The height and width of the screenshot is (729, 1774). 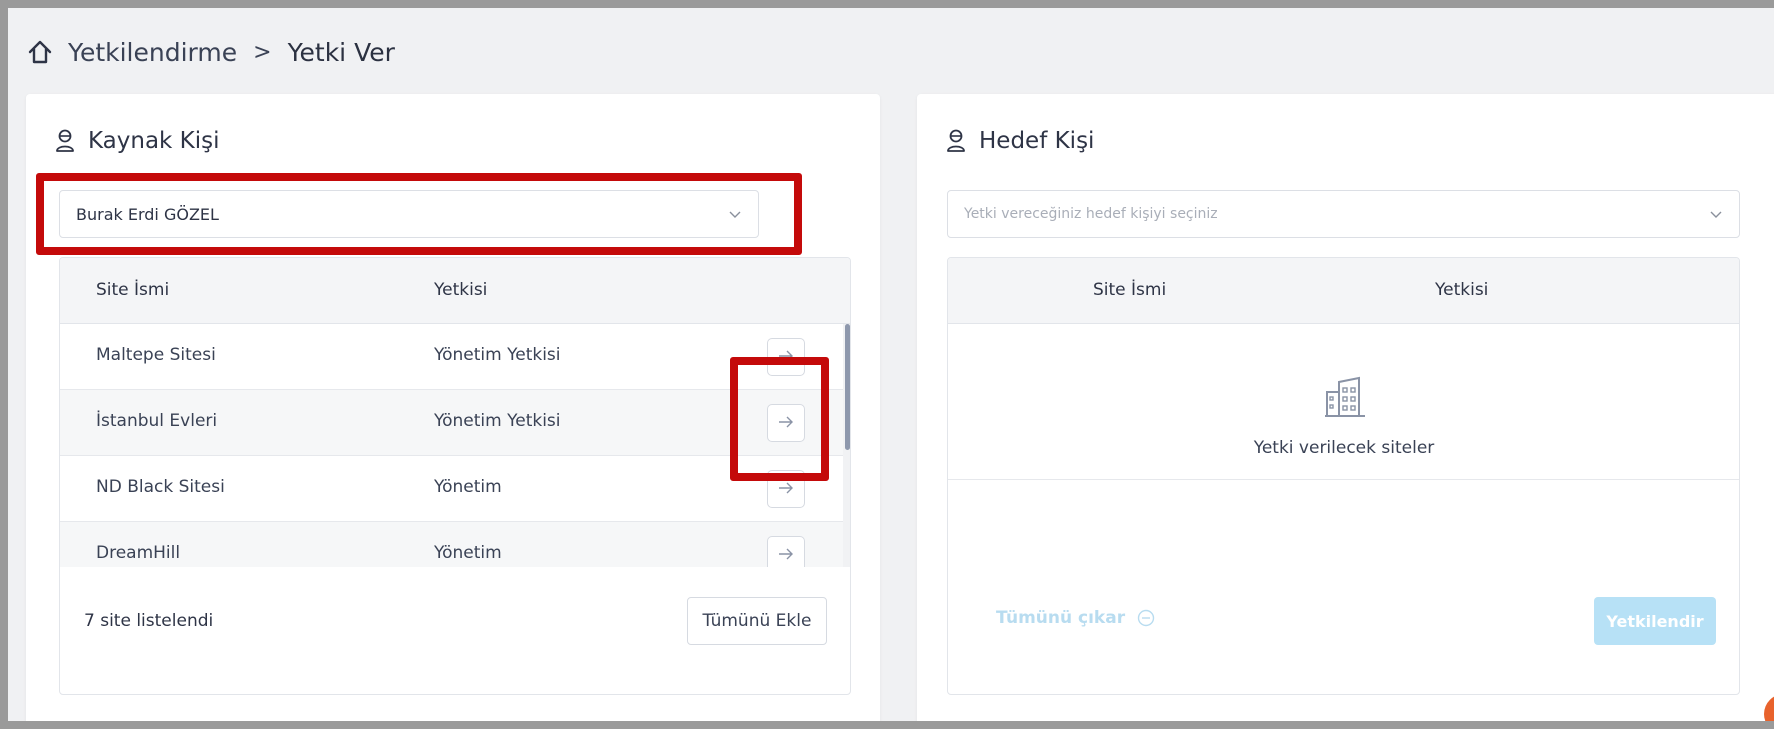 What do you see at coordinates (1091, 214) in the screenshot?
I see `target-person-placeholder: Yetki vereceğiniz hedef kişiyi seçiniz` at bounding box center [1091, 214].